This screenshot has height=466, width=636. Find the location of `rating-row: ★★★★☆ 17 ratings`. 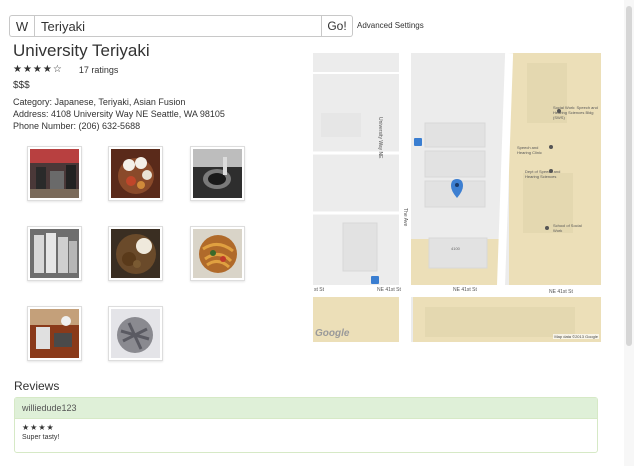

rating-row: ★★★★☆ 17 ratings is located at coordinates (65, 69).